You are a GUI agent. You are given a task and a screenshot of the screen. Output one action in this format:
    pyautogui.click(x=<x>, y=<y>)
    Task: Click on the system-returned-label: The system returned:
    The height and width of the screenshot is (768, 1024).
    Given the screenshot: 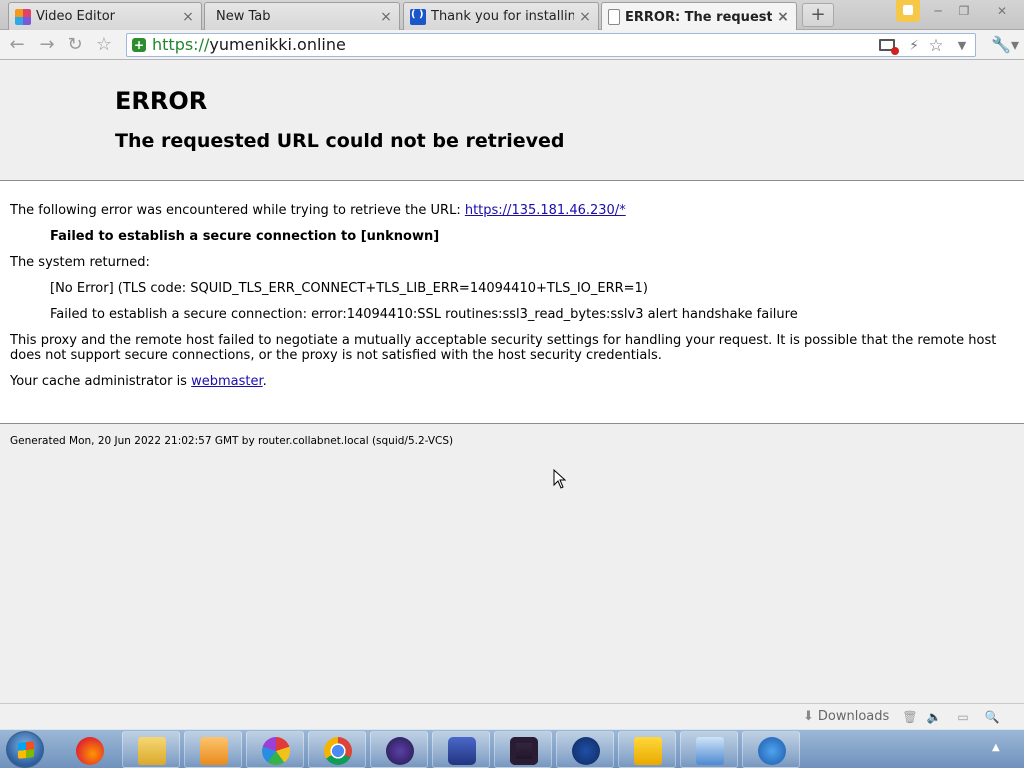 What is the action you would take?
    pyautogui.click(x=80, y=262)
    